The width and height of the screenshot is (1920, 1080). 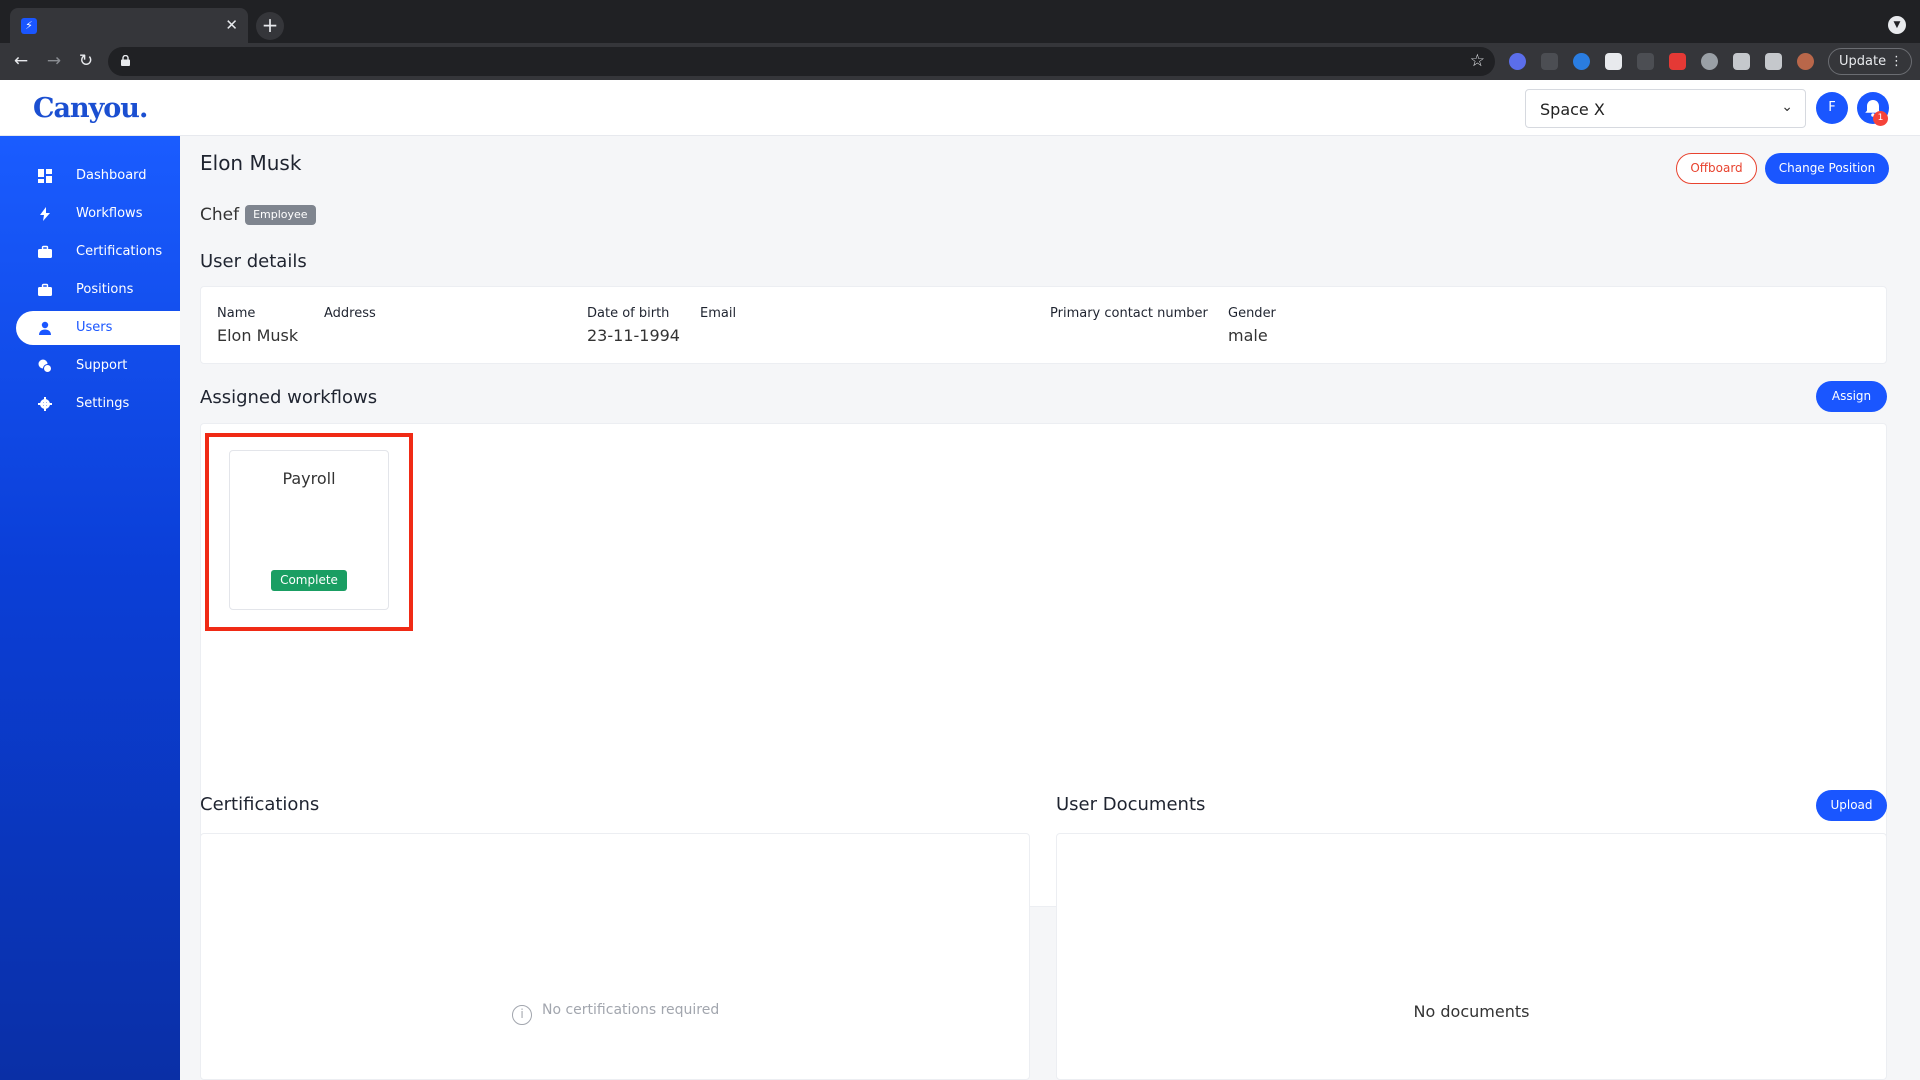 What do you see at coordinates (1832, 108) in the screenshot?
I see `avatar: F` at bounding box center [1832, 108].